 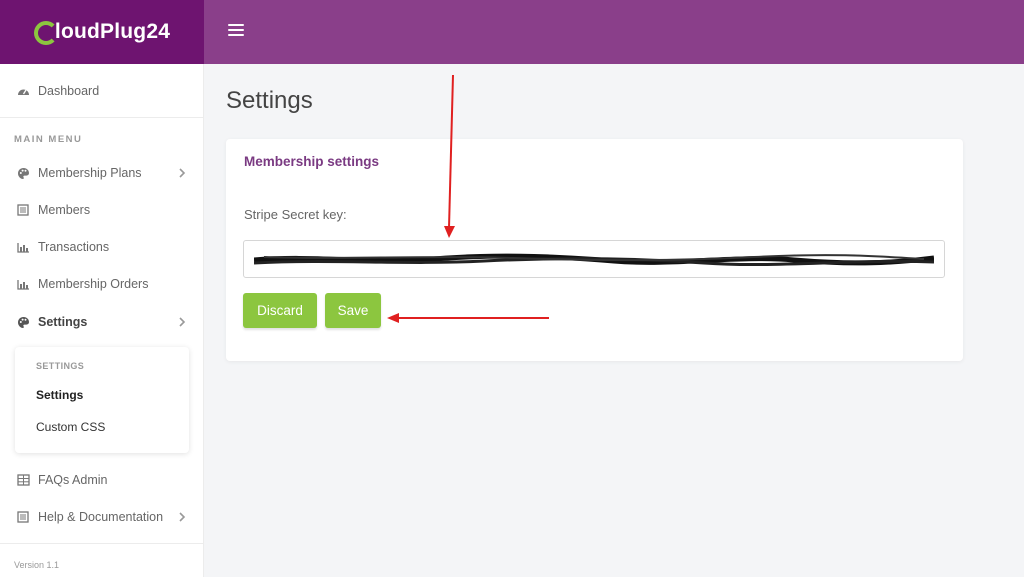 I want to click on sidebar-item-label: Settings, so click(x=63, y=322).